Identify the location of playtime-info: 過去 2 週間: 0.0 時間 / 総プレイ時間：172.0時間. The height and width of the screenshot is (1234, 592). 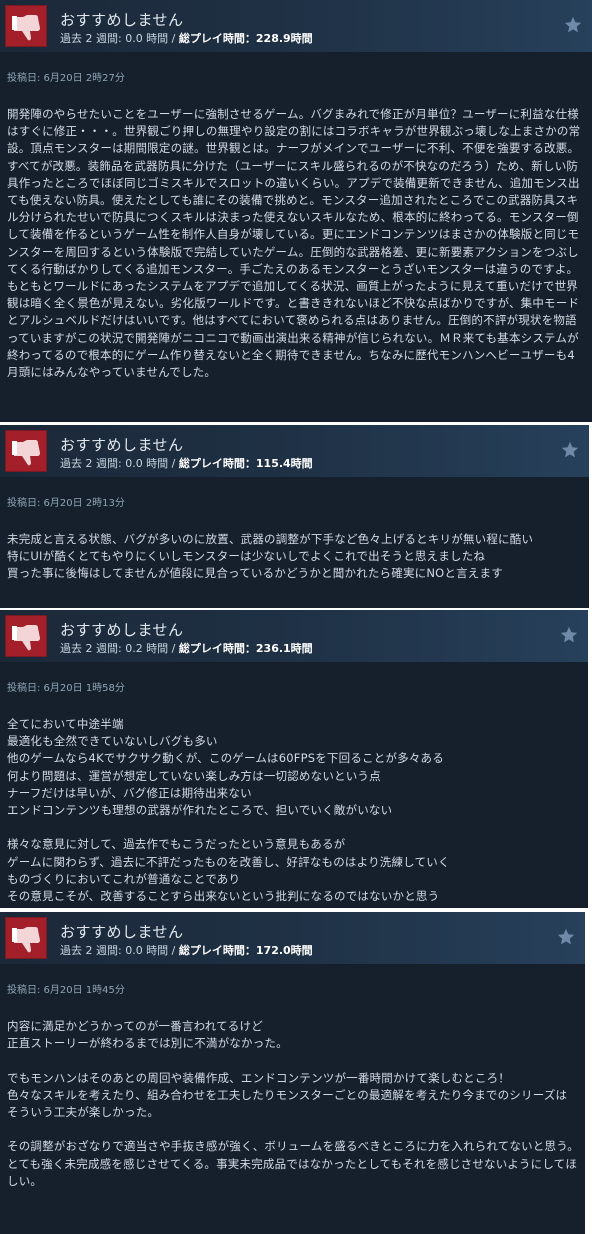
(186, 950).